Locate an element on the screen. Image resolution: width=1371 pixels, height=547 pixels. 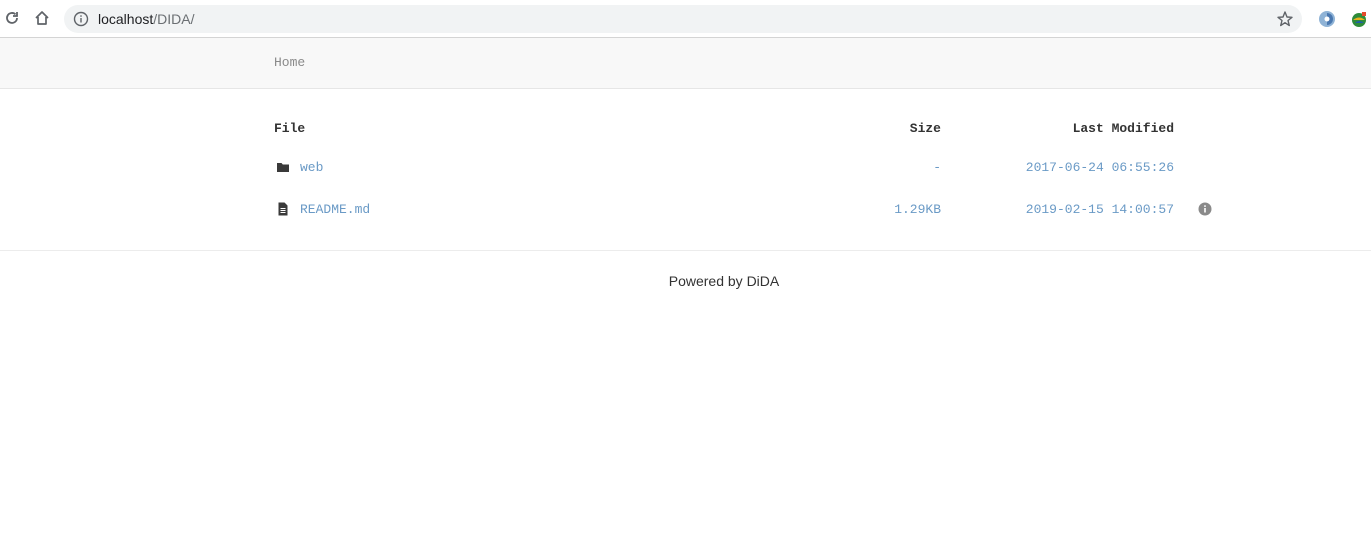
file-name-link: web is located at coordinates (311, 167).